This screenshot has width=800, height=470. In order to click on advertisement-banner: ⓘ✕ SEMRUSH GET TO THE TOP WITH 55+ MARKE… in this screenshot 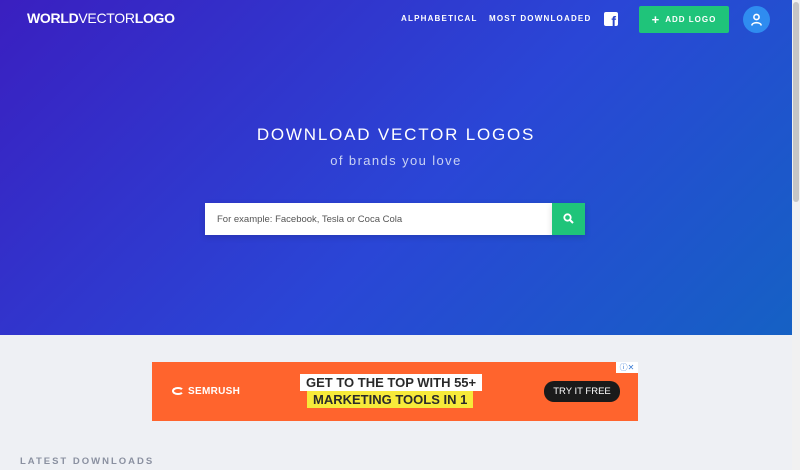, I will do `click(395, 391)`.